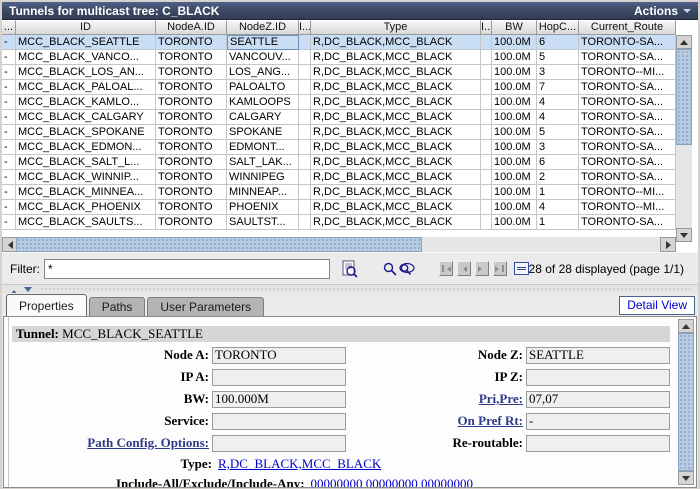 The height and width of the screenshot is (489, 700). I want to click on field-value-on-pref-rt: -, so click(598, 421).